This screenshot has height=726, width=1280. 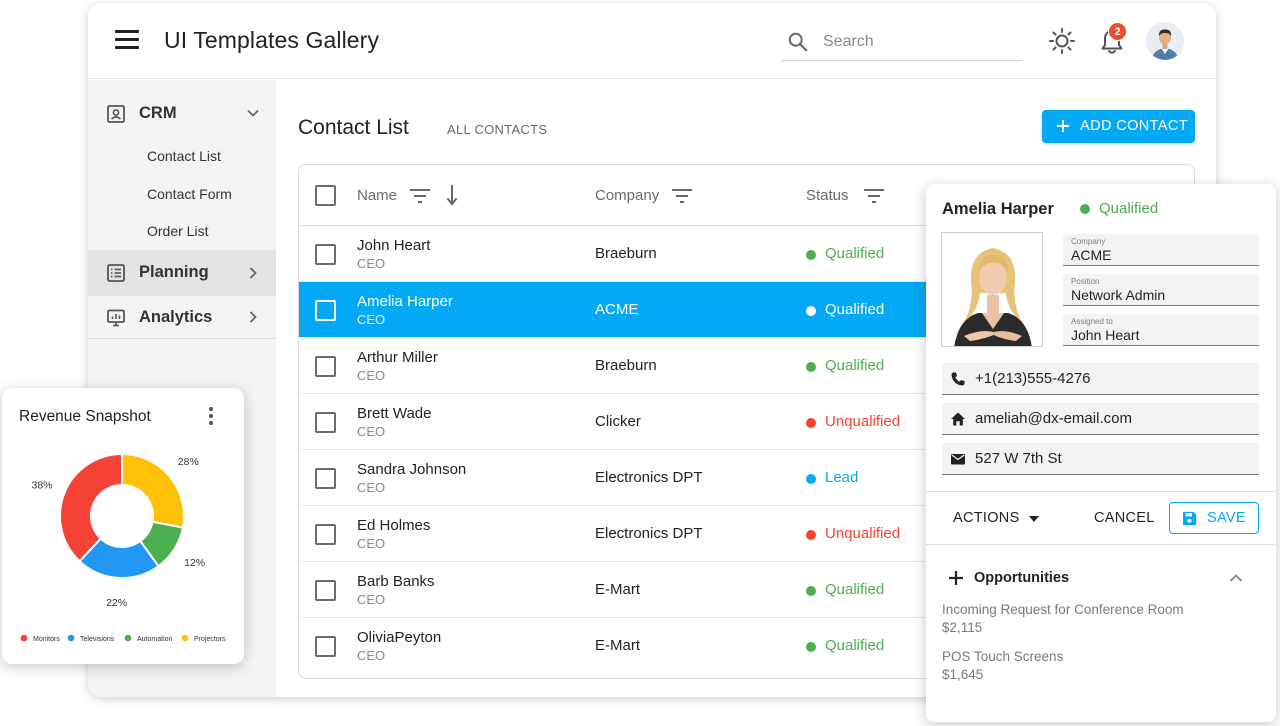 I want to click on sidebar-item-label: Analytics, so click(x=176, y=317).